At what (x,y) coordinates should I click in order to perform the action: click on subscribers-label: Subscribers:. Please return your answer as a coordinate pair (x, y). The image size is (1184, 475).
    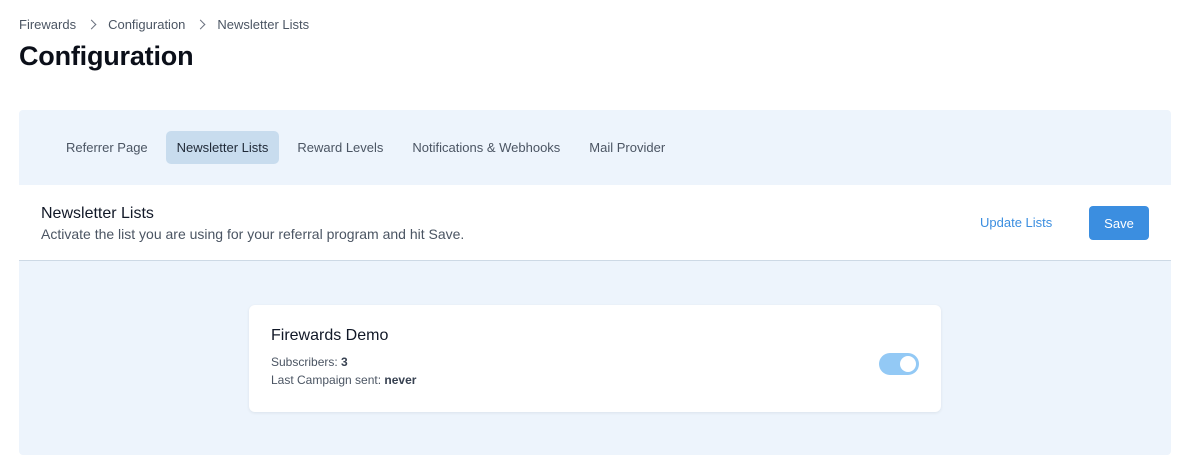
    Looking at the image, I should click on (304, 362).